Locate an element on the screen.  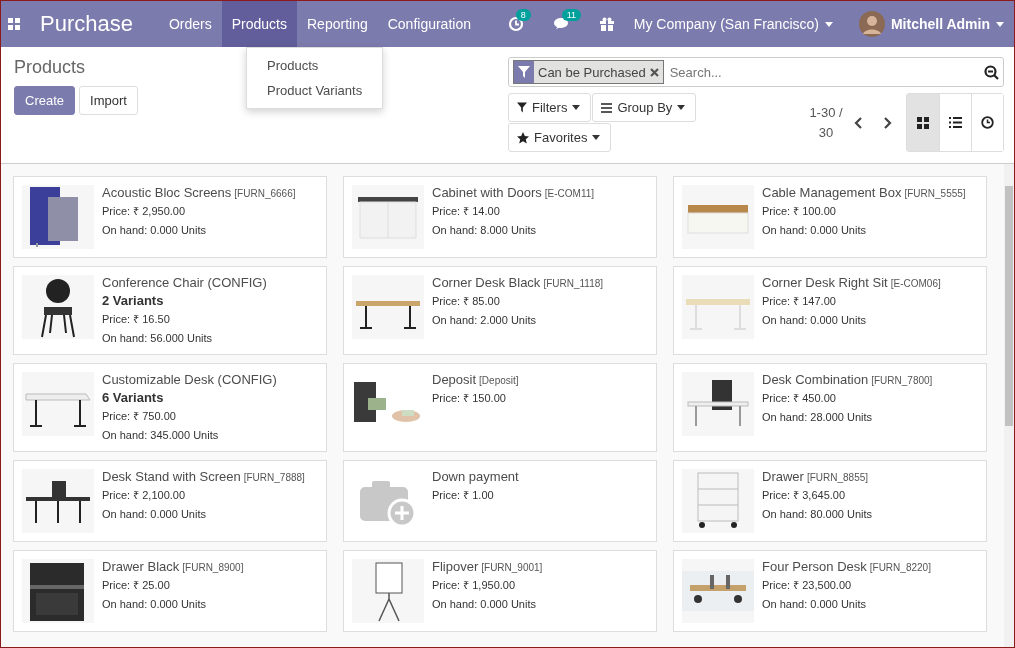
product-price: Price: ₹ 750.00 is located at coordinates (139, 416).